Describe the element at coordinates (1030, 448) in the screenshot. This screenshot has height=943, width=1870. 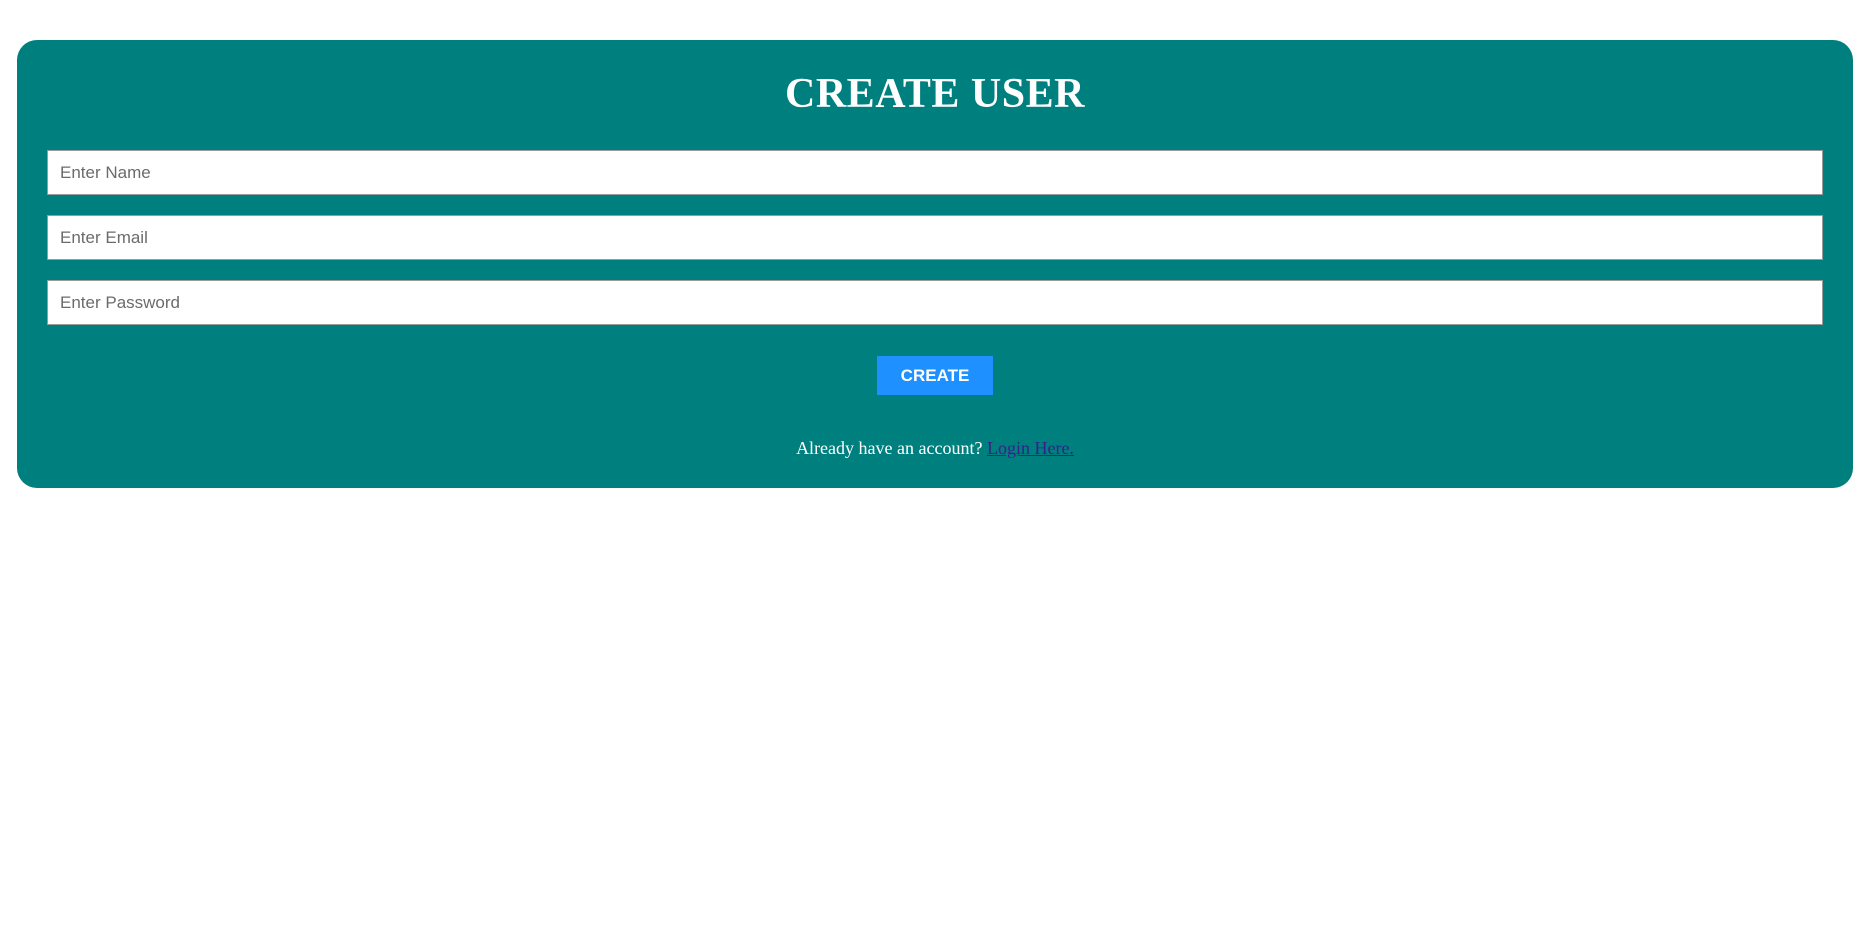
I see `login-link: Login Here.` at that location.